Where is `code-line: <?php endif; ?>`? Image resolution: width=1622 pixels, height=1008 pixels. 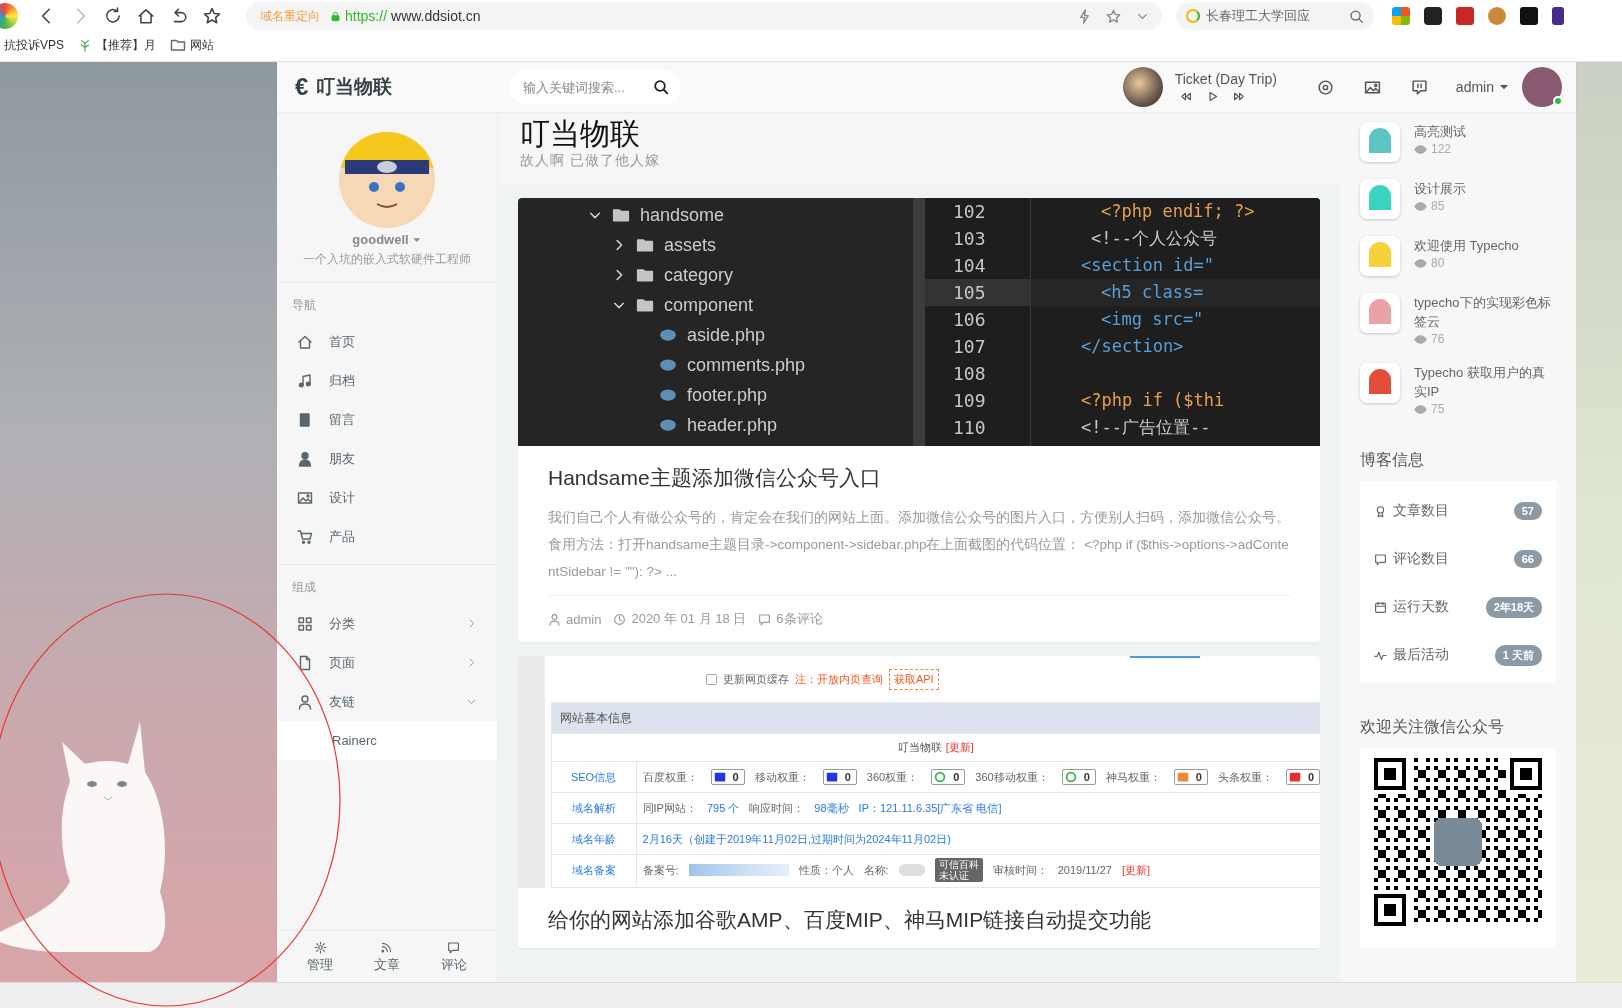
code-line: <?php endif; ?> is located at coordinates (1178, 211).